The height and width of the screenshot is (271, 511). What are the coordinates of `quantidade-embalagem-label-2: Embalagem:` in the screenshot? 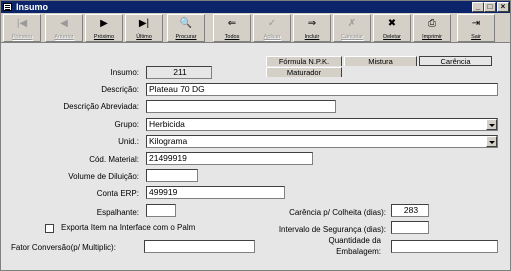 It's located at (358, 251).